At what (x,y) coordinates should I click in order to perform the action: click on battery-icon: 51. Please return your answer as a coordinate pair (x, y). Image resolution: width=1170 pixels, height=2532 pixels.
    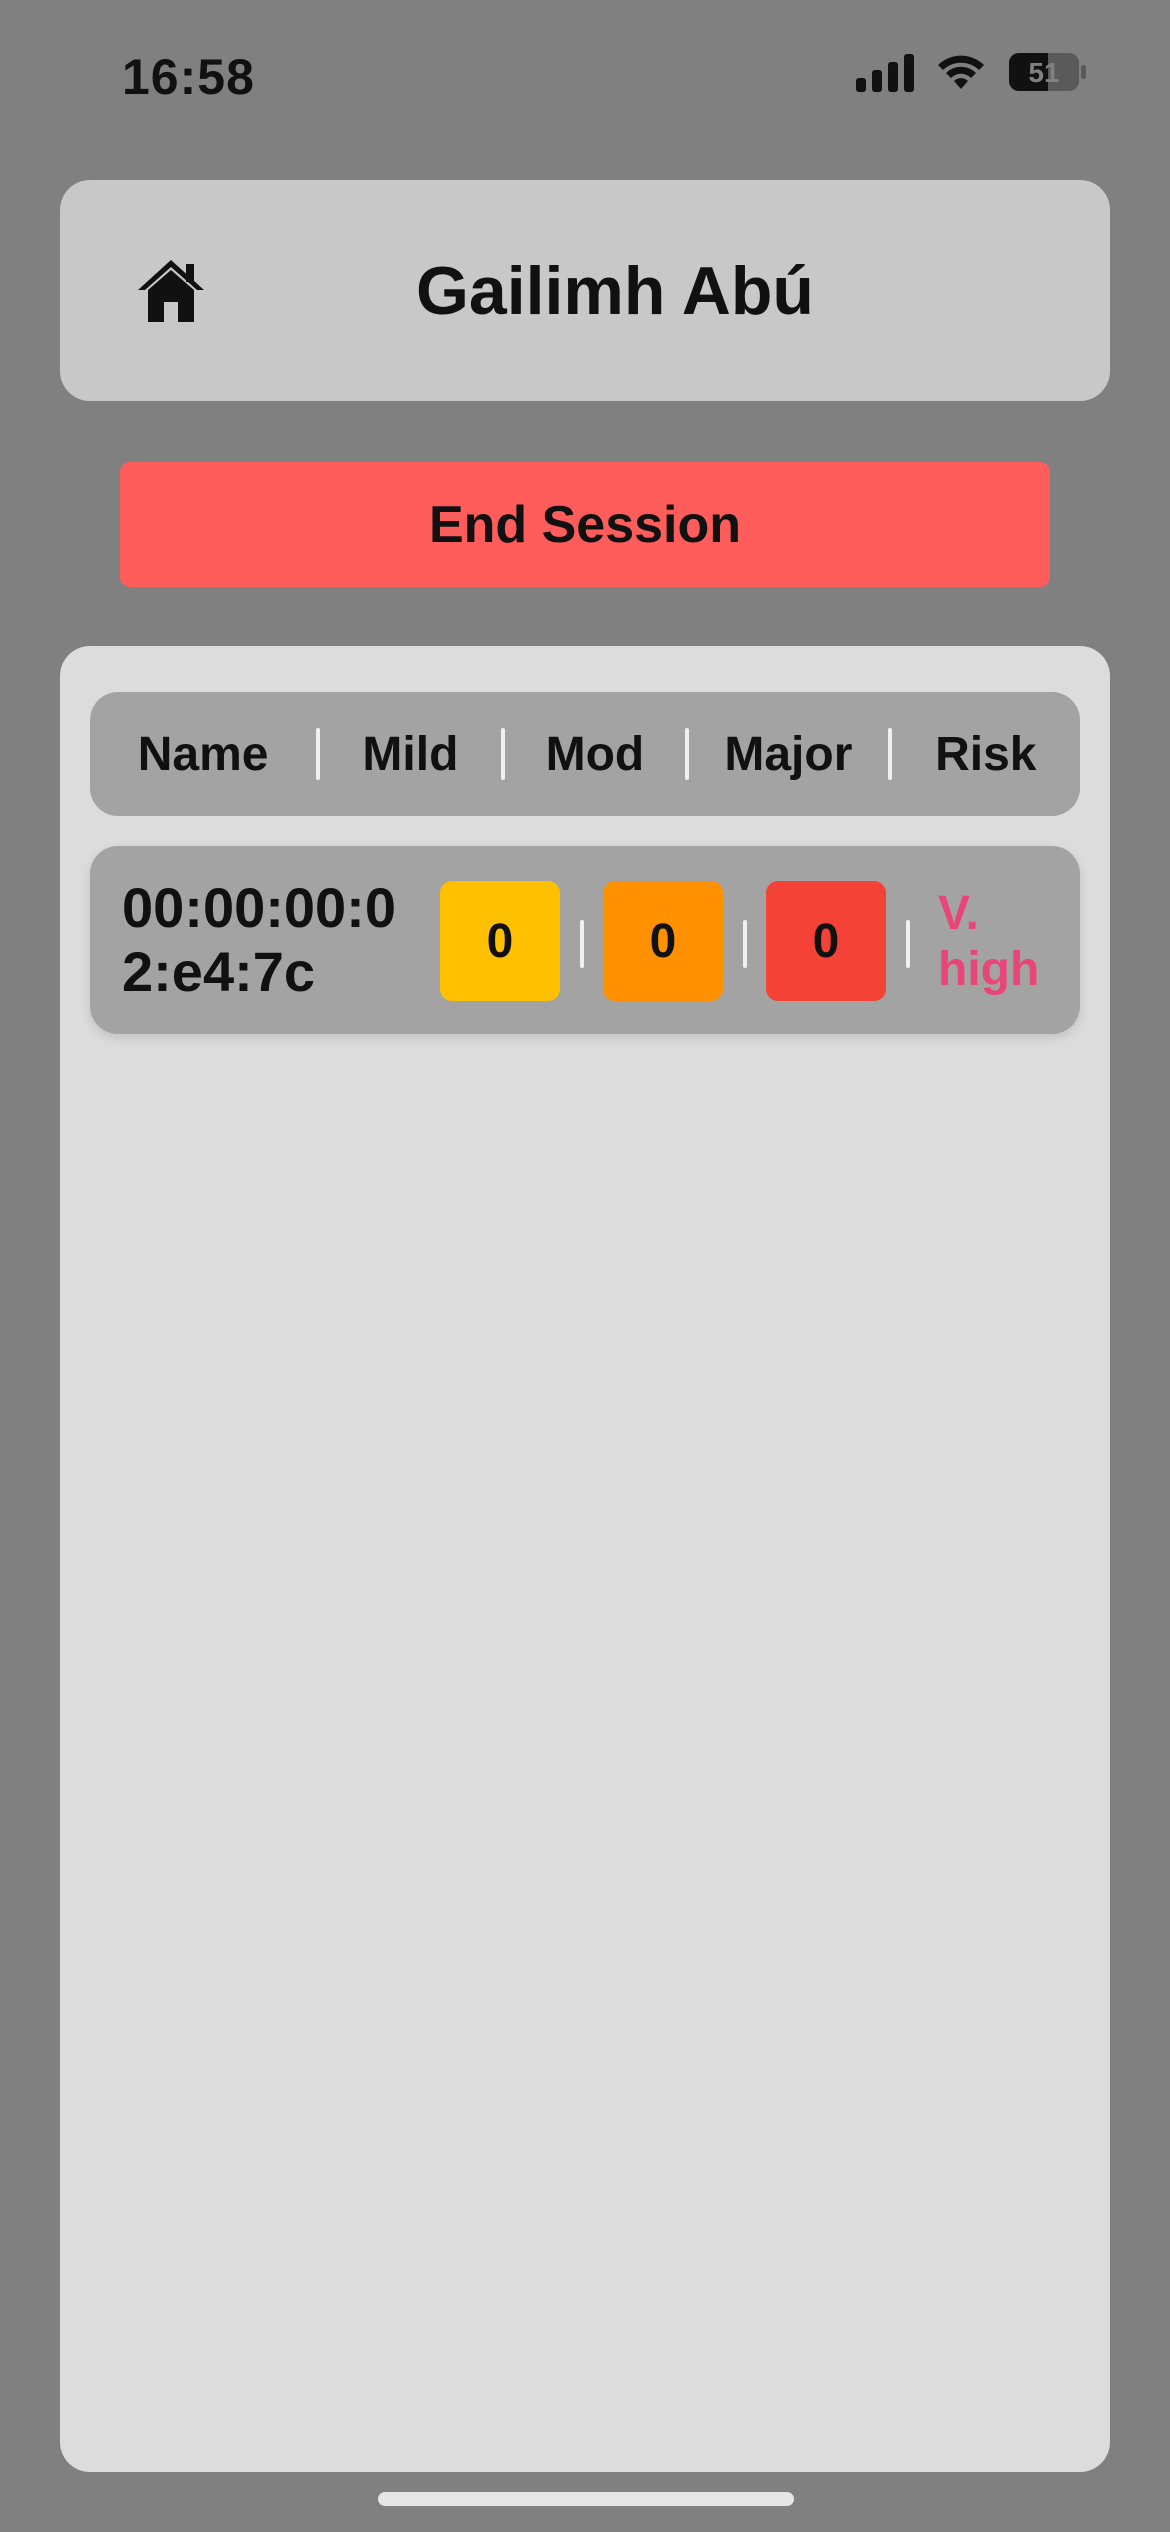
    Looking at the image, I should click on (1048, 72).